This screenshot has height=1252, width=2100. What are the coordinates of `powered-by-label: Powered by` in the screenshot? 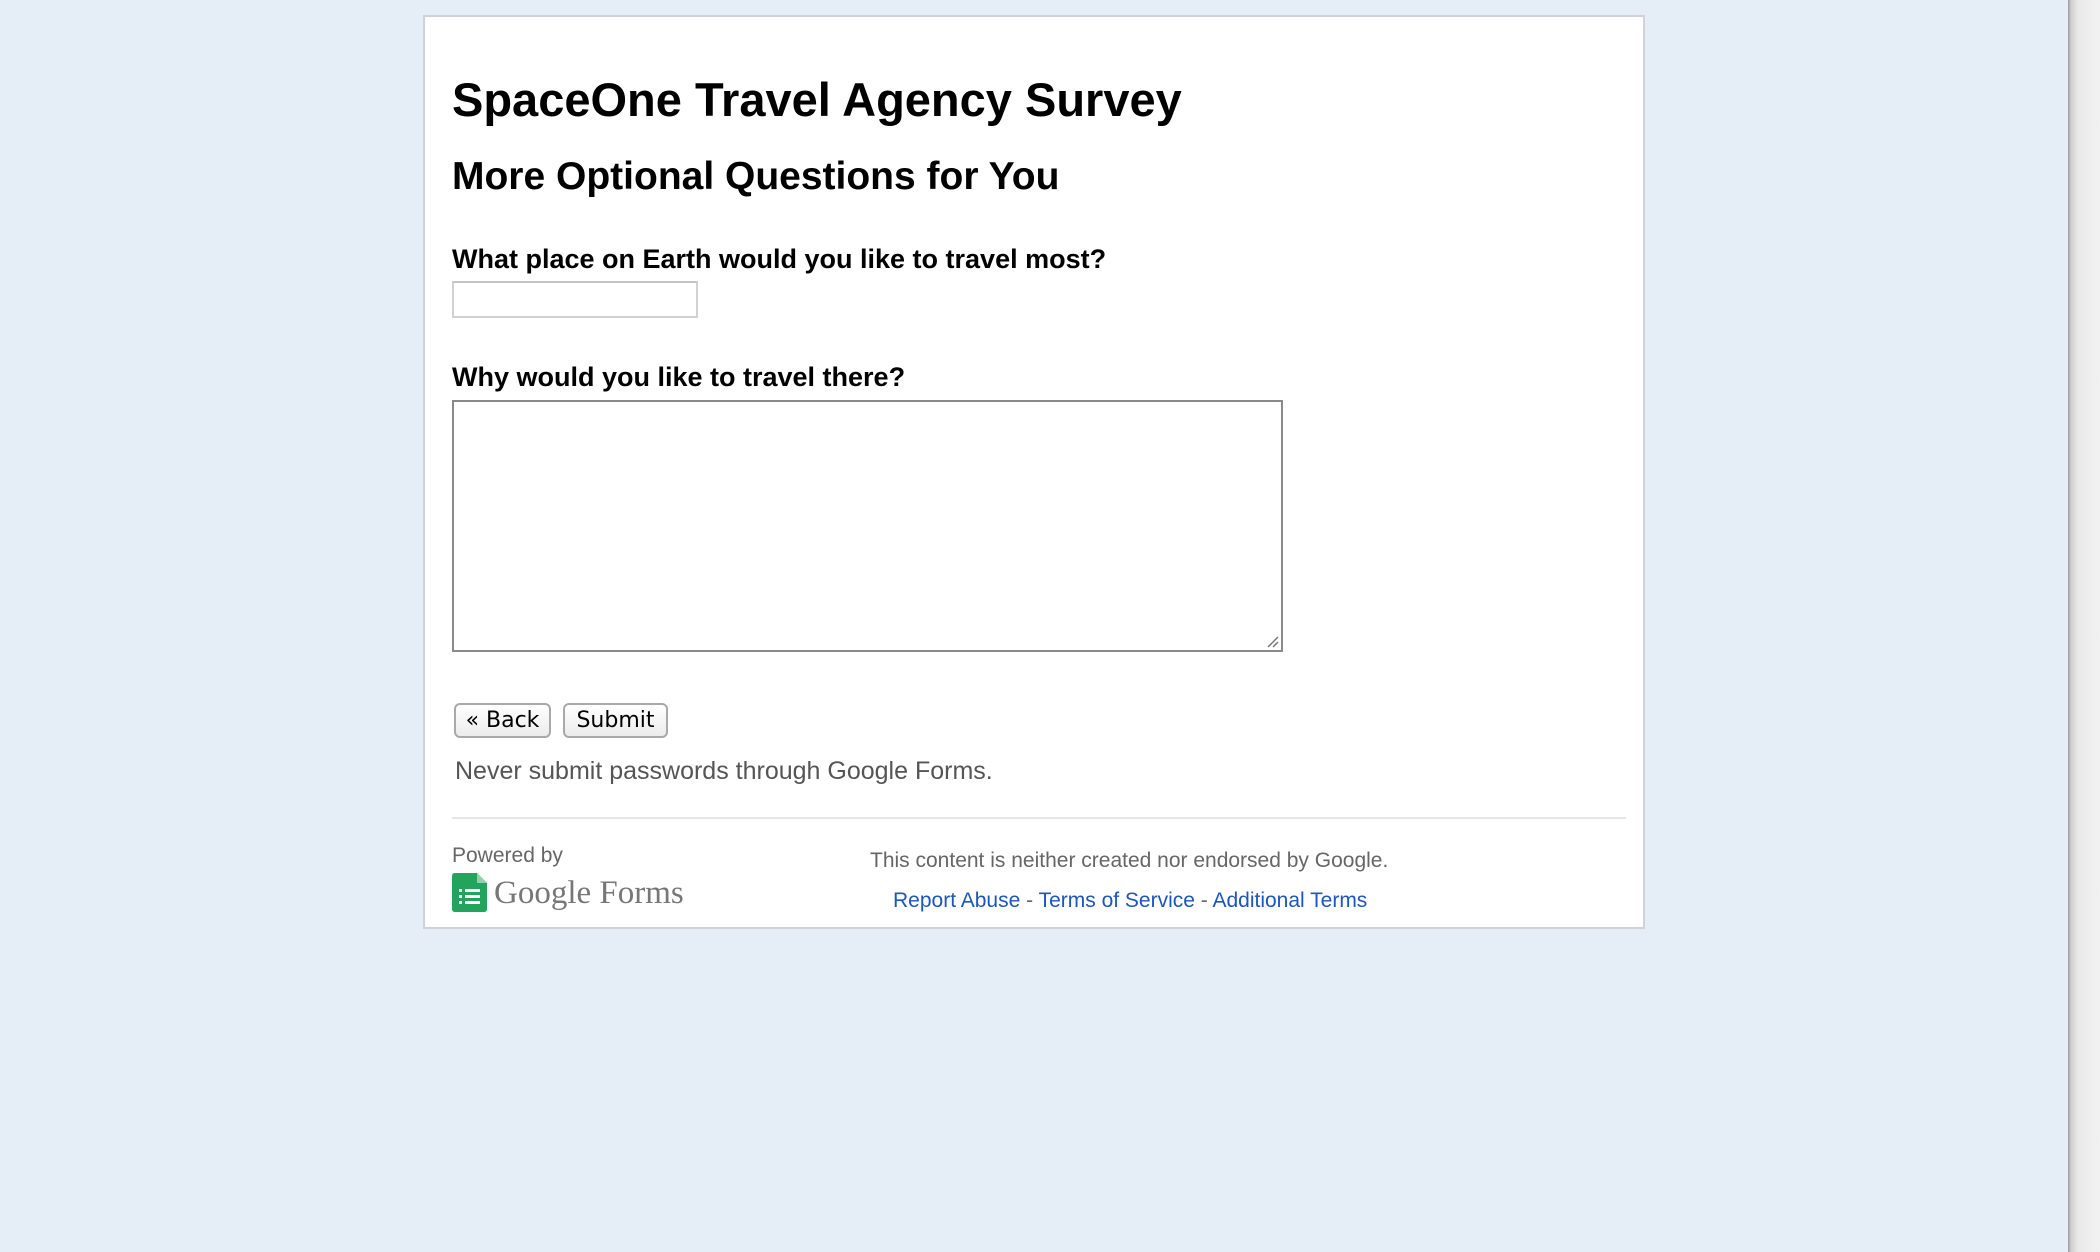 It's located at (507, 855).